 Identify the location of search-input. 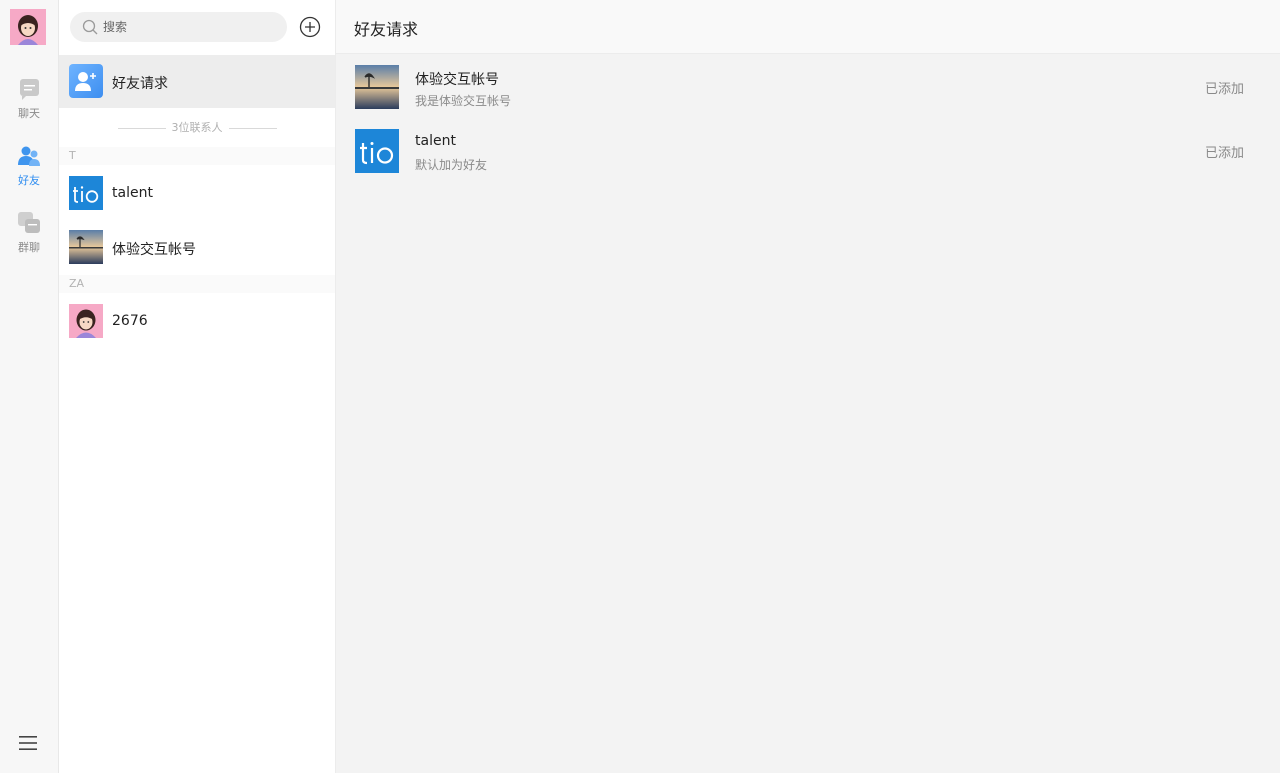
(190, 27).